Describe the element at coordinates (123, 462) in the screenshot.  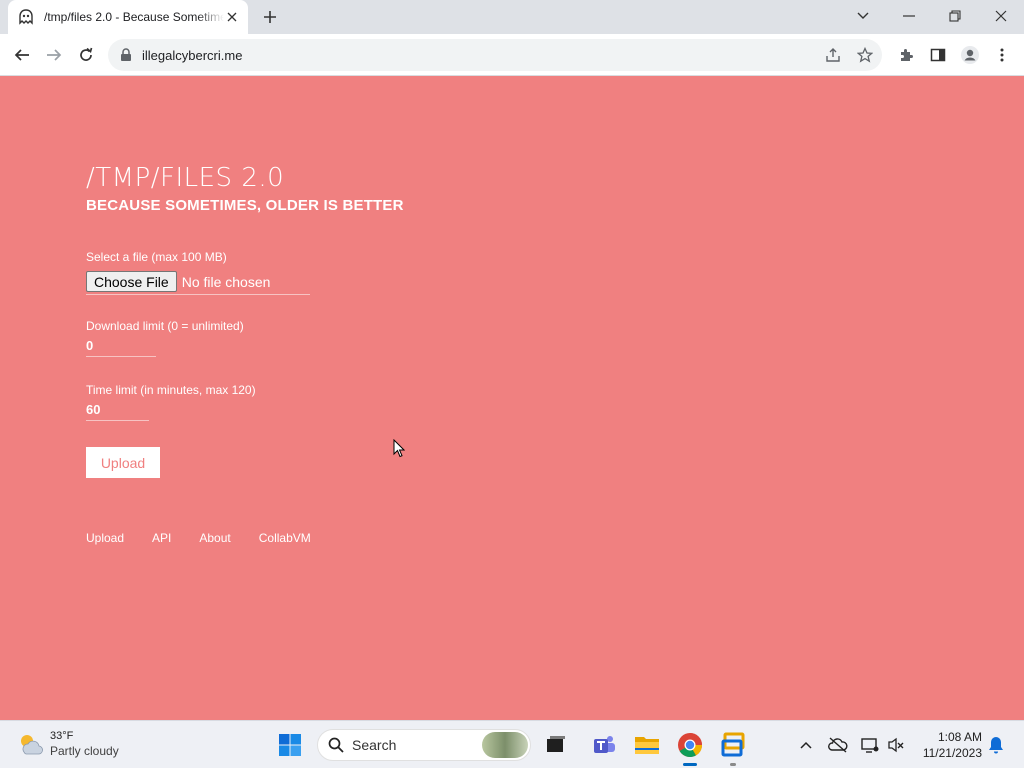
I see `upload-button: Upload` at that location.